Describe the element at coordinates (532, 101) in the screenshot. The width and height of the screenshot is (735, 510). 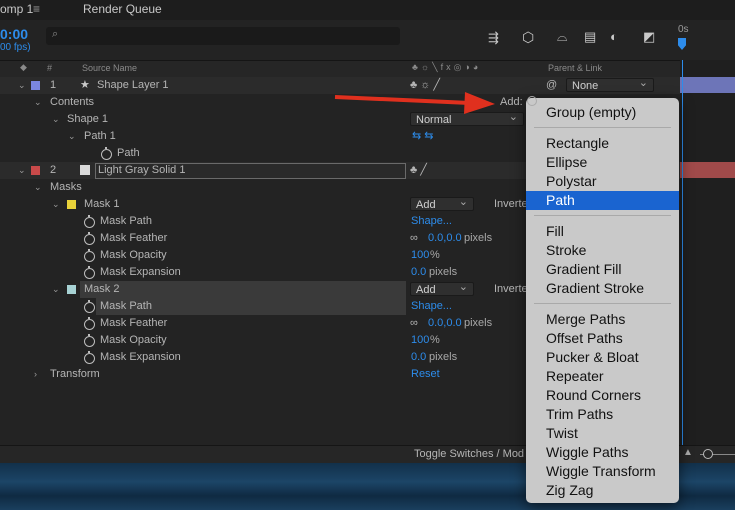
I see `add-button-icon` at that location.